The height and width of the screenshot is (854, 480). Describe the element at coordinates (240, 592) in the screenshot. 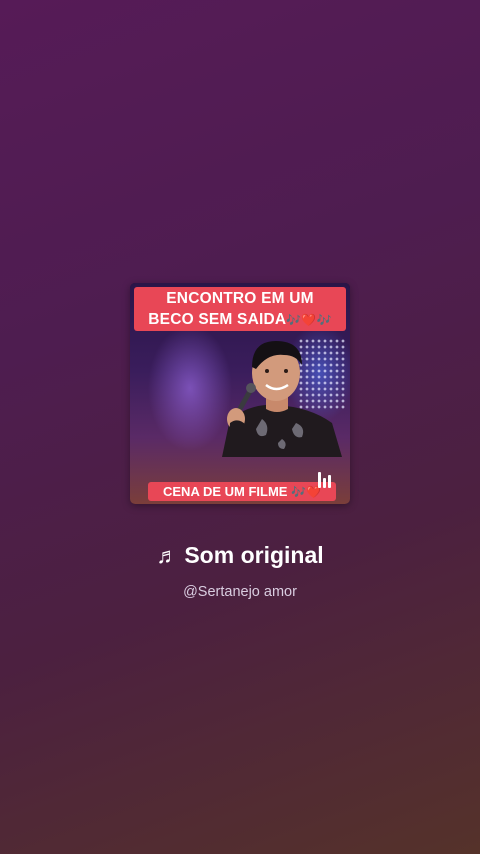

I see `sound-author: @Sertanejo amor` at that location.